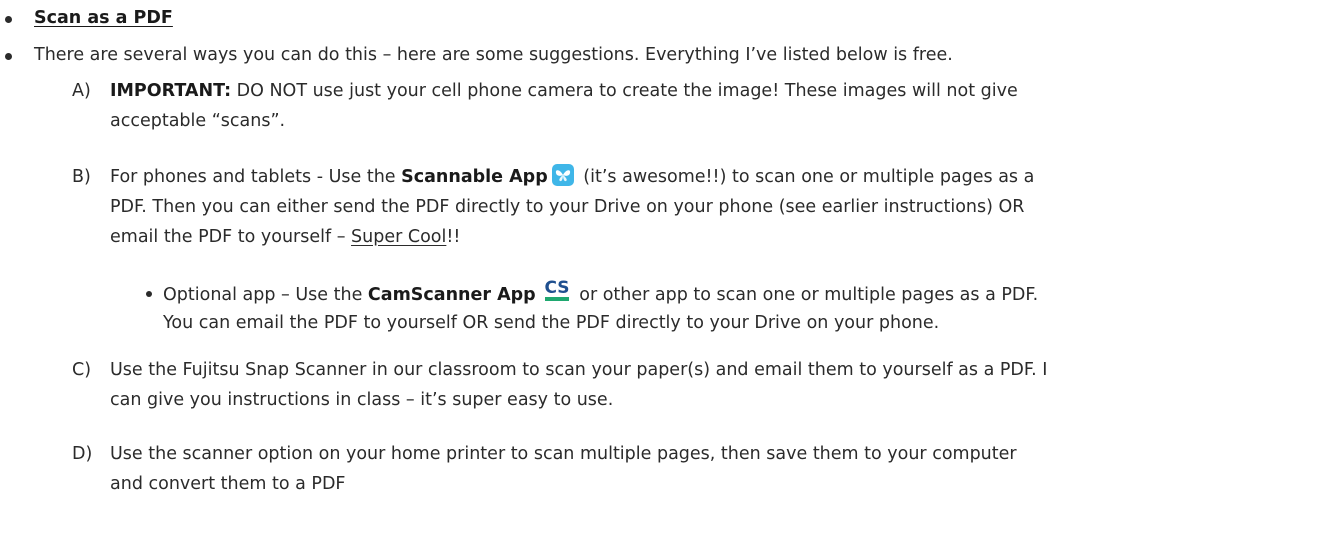  Describe the element at coordinates (231, 237) in the screenshot. I see `item-b-line-3-pre: email the PDF to yourself –` at that location.